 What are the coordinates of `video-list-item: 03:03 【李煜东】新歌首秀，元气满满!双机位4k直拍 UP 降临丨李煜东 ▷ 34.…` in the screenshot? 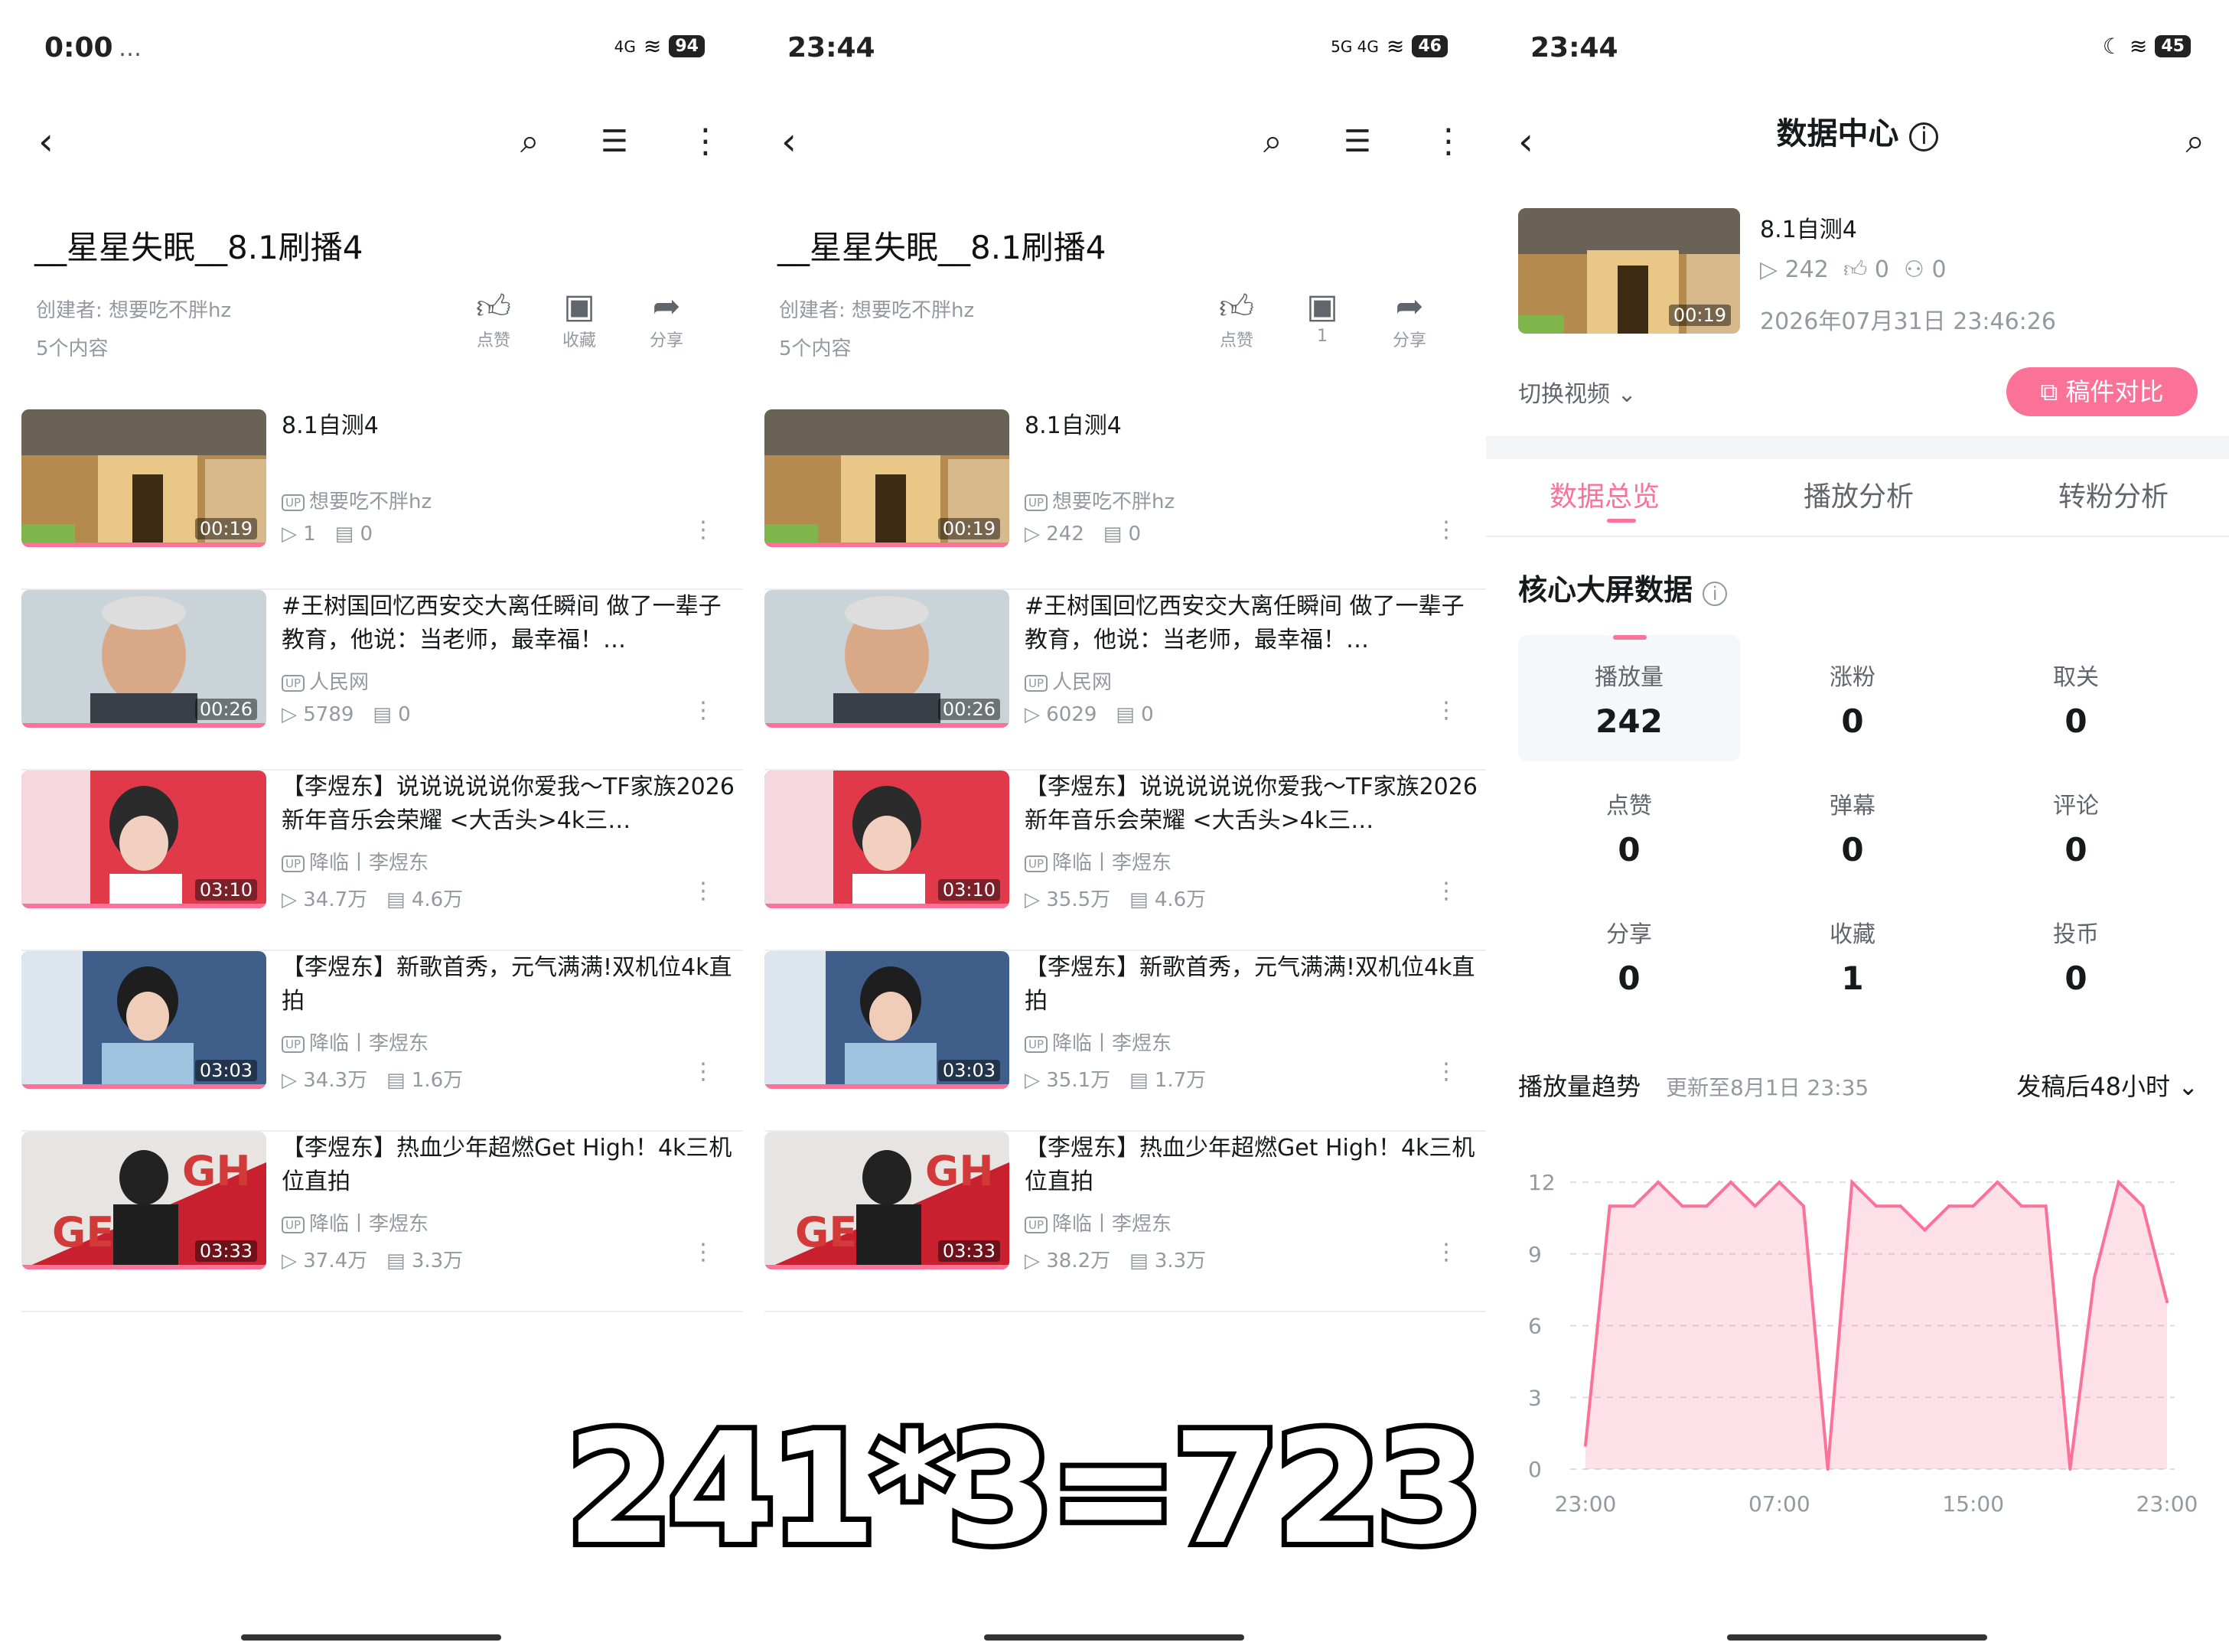 It's located at (382, 1042).